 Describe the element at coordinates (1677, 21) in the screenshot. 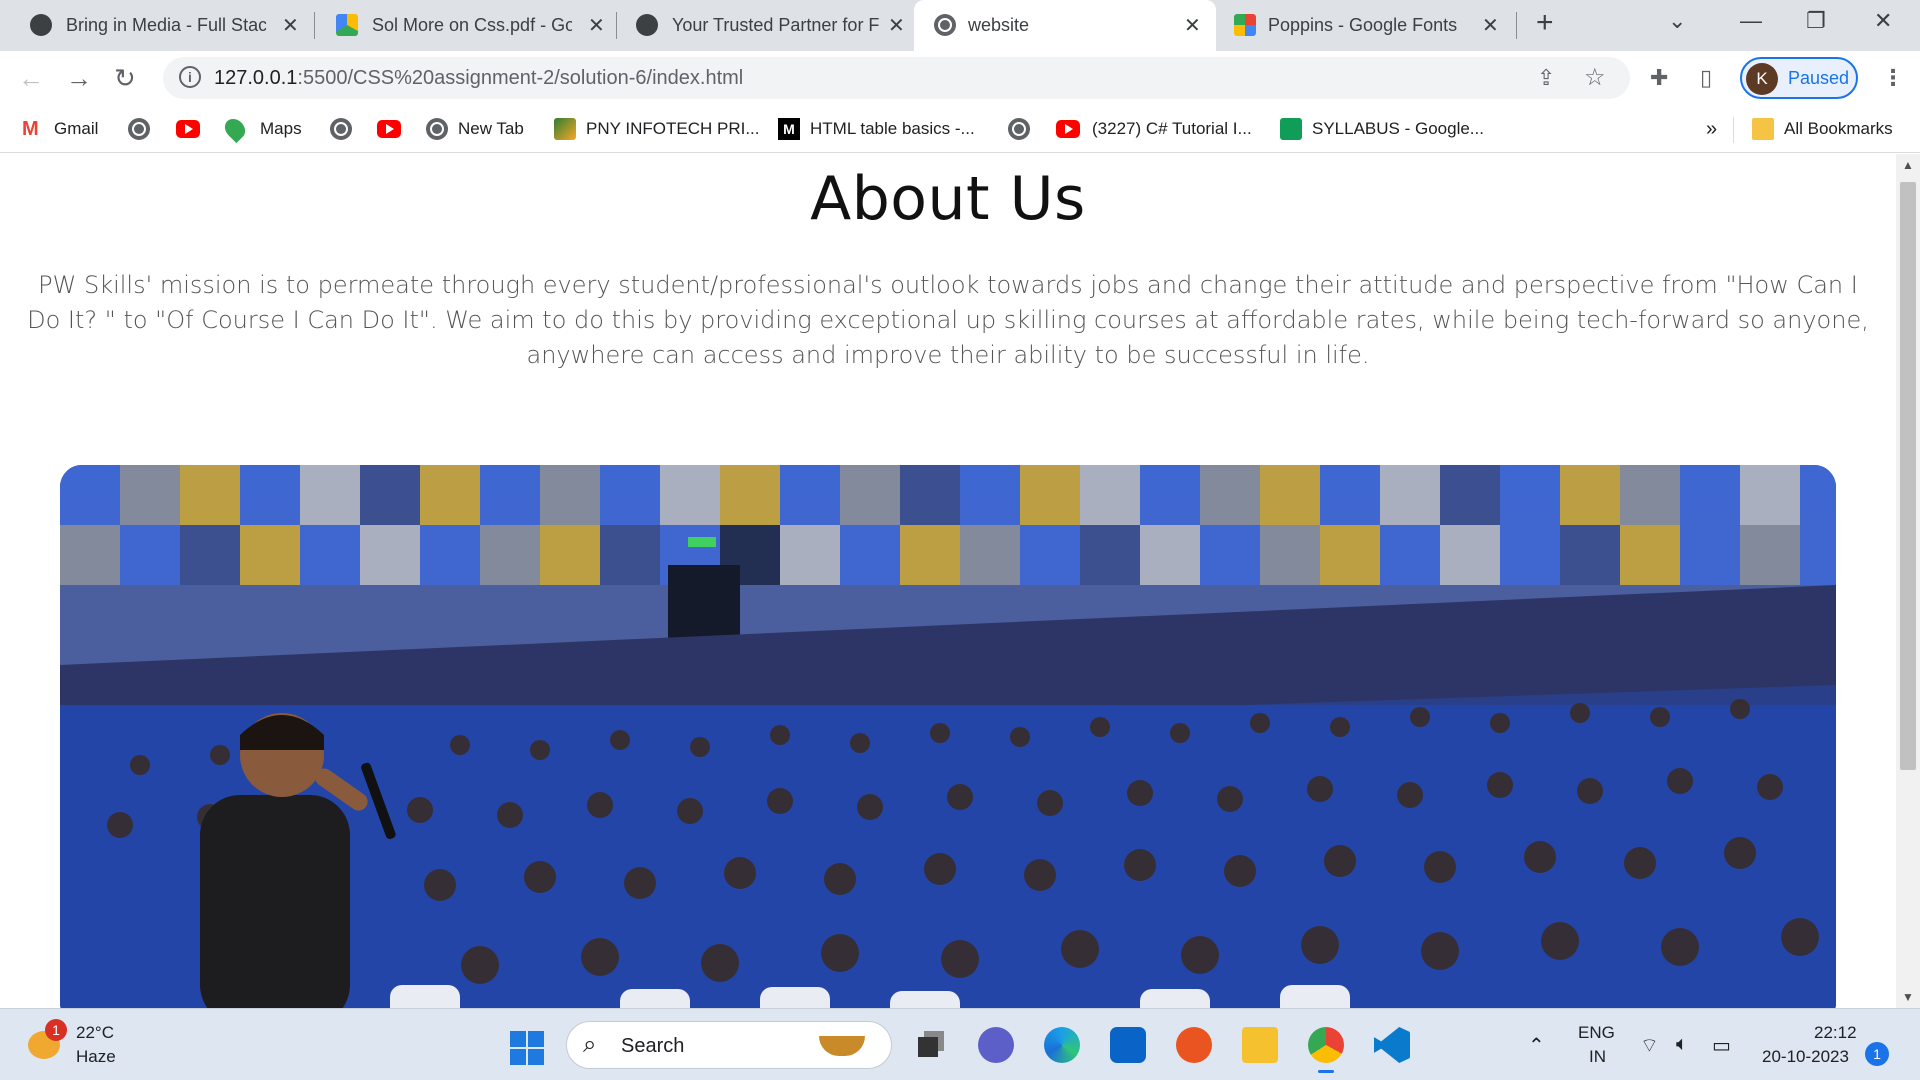

I see `tab-search-chevron-icon: ⌄` at that location.